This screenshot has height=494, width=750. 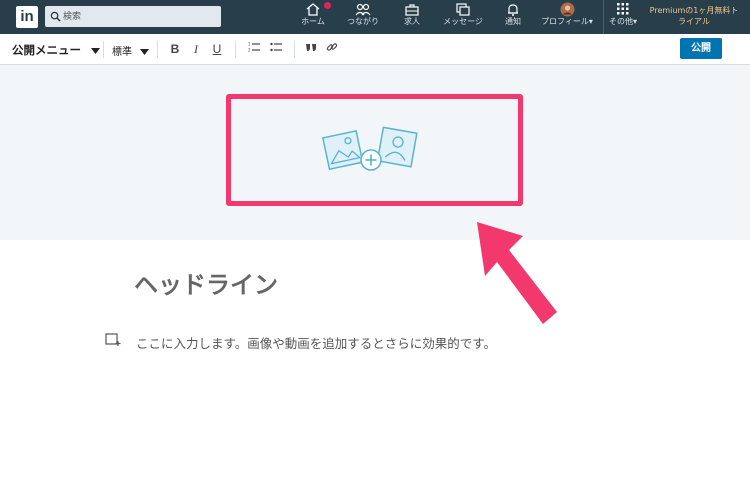 I want to click on search-box, so click(x=133, y=16).